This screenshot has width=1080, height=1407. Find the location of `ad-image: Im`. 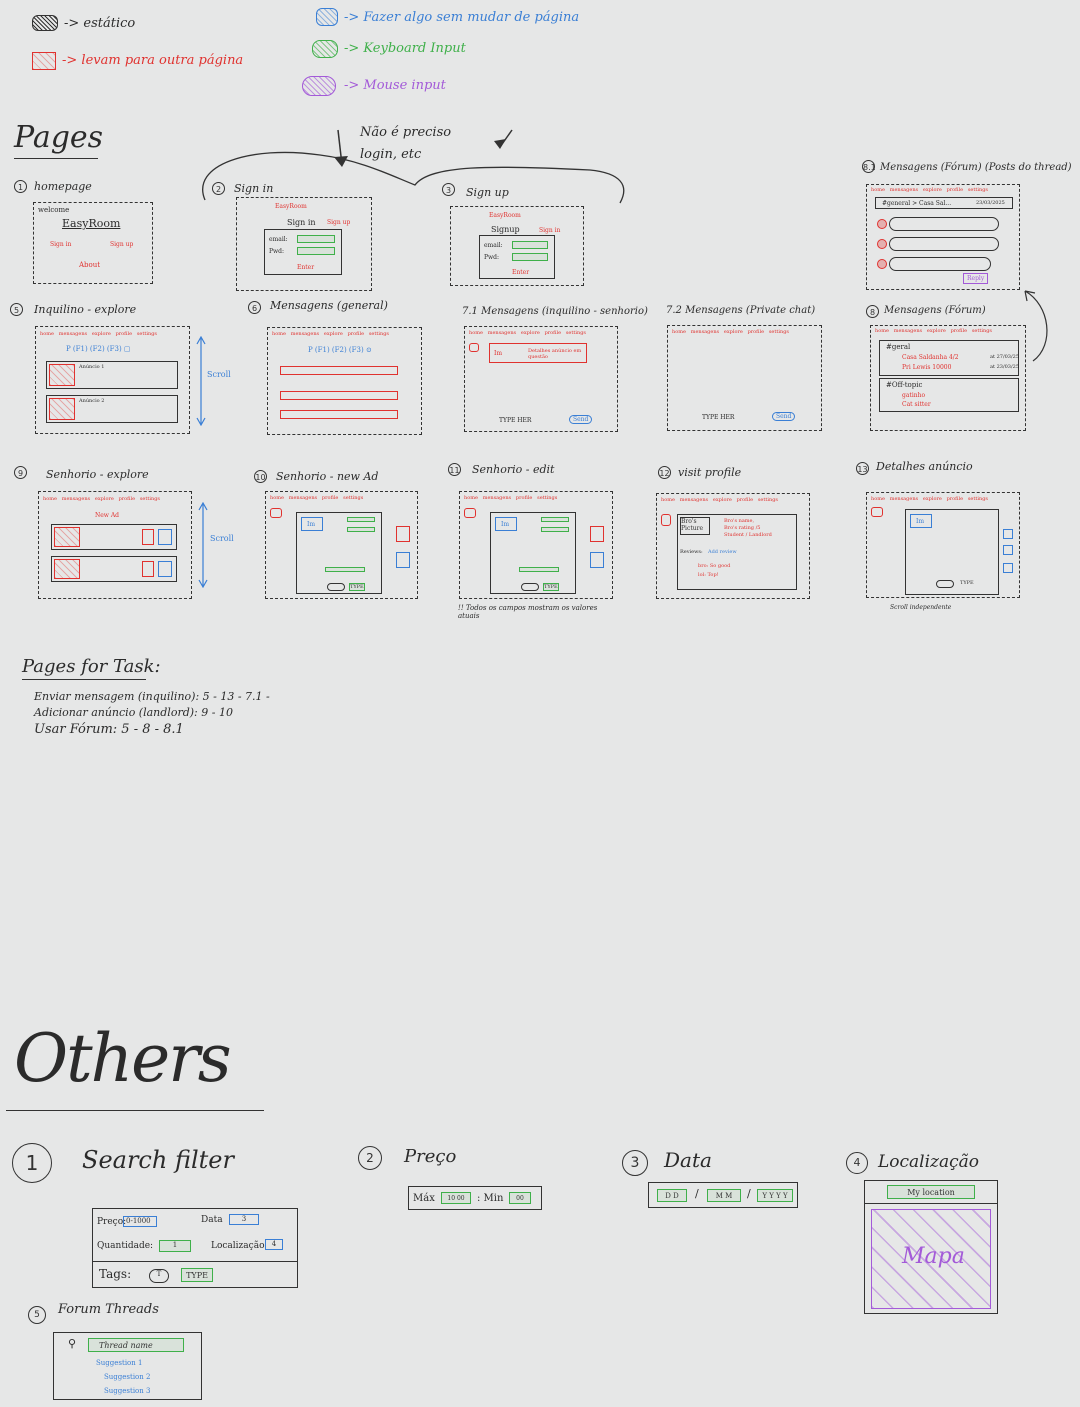

ad-image: Im is located at coordinates (921, 521).